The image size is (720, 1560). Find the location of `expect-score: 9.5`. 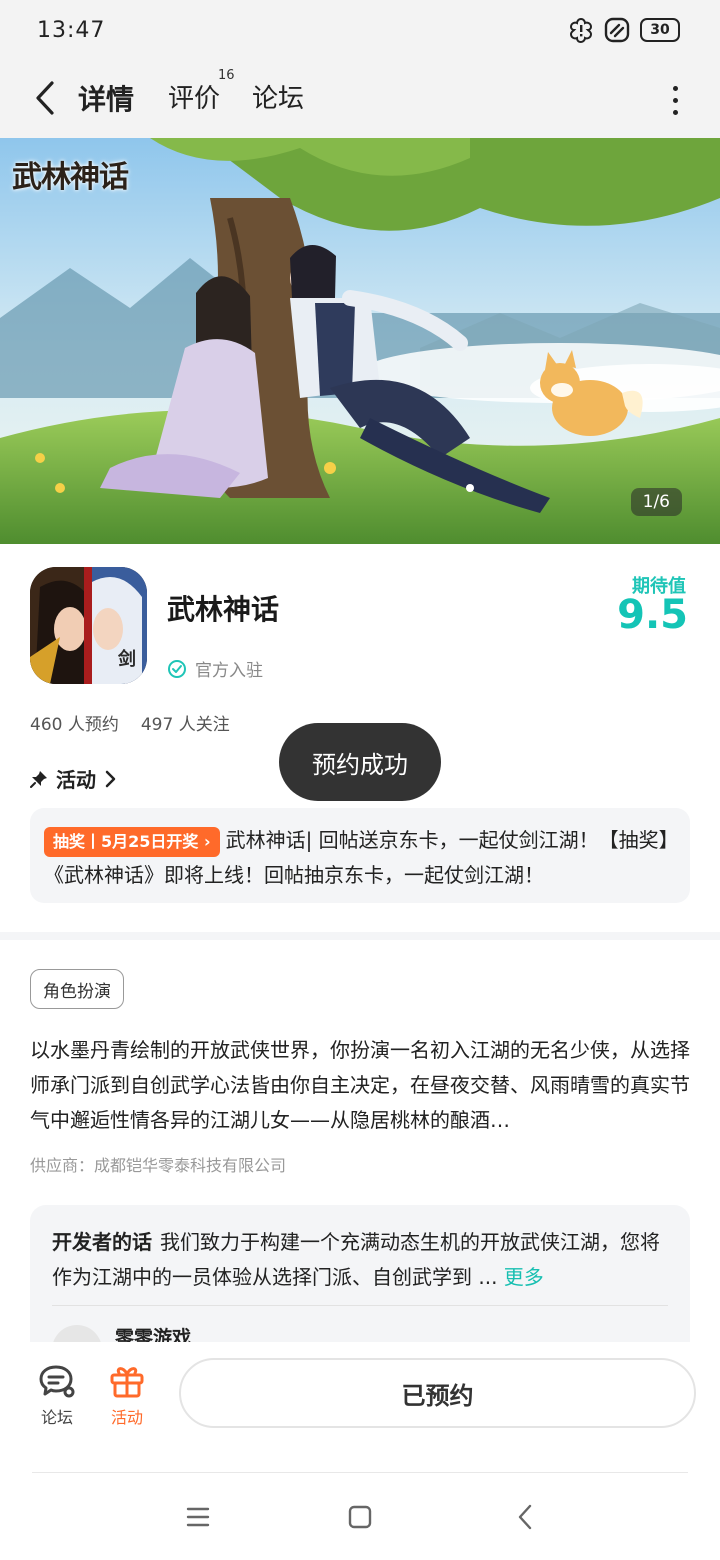

expect-score: 9.5 is located at coordinates (652, 615).